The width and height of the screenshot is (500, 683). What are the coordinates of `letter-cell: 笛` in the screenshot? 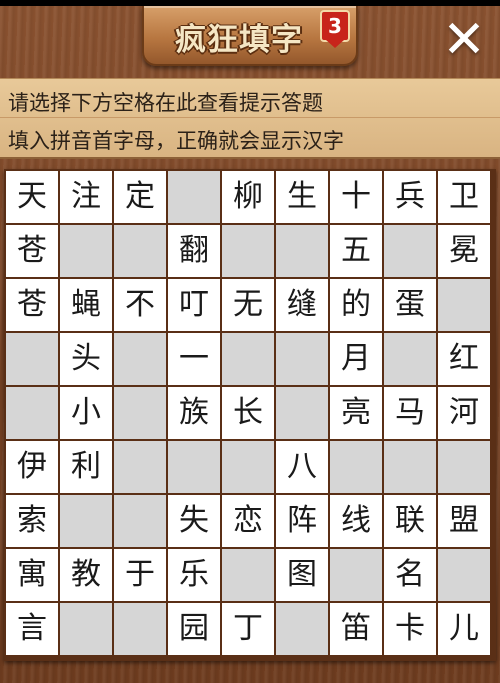 It's located at (356, 629).